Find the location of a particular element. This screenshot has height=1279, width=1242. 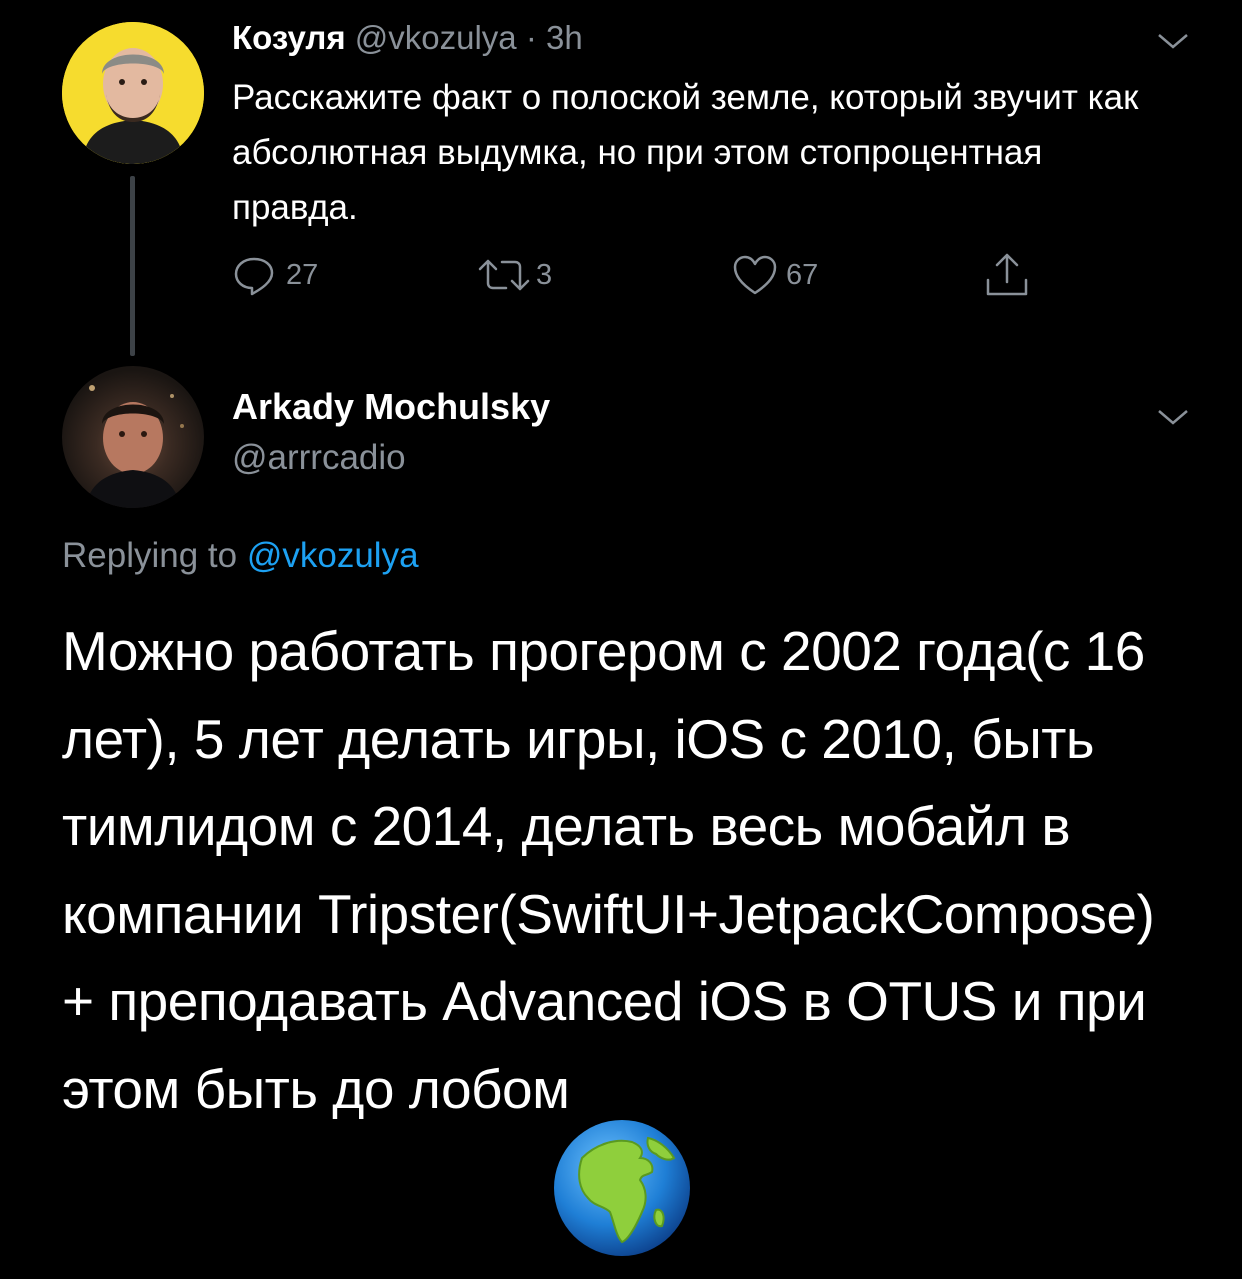

tweet-actions: 27 3 67 is located at coordinates (642, 275).